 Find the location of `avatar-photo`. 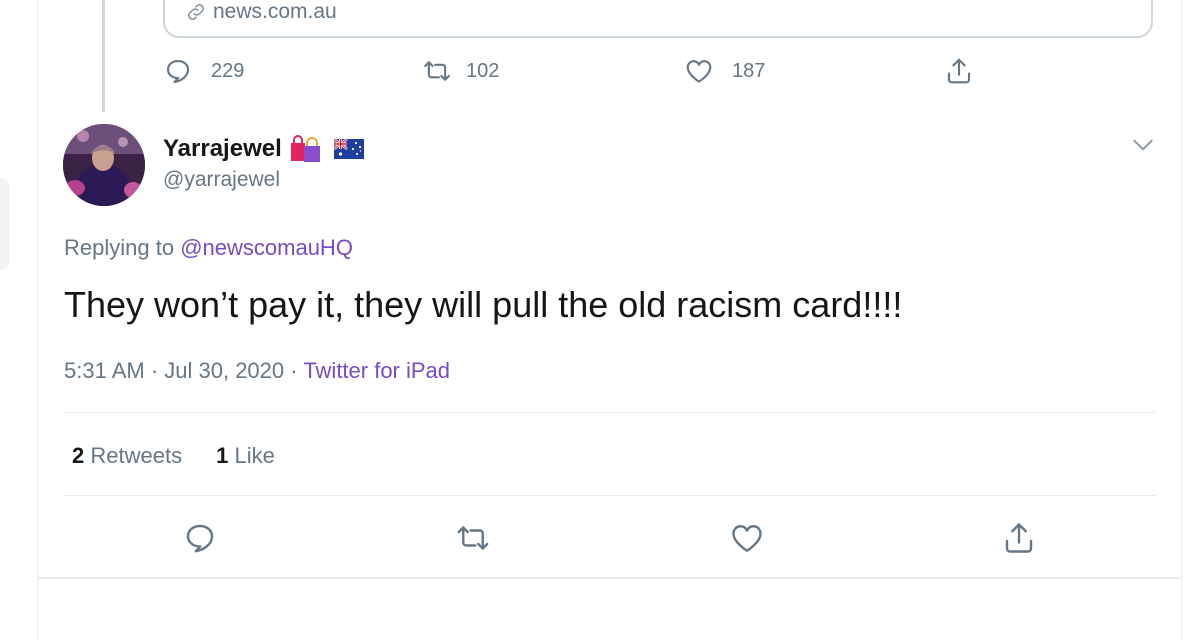

avatar-photo is located at coordinates (104, 165).